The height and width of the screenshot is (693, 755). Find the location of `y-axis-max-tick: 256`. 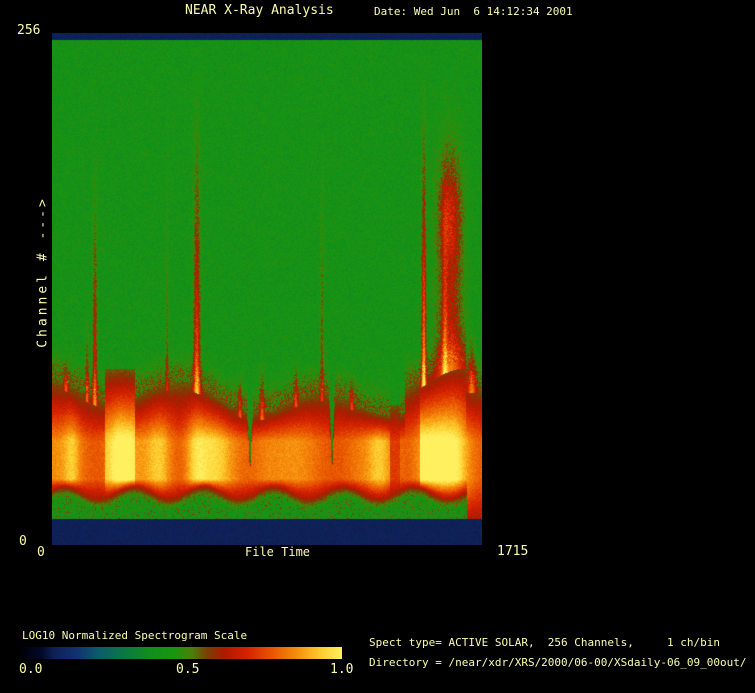

y-axis-max-tick: 256 is located at coordinates (29, 30).